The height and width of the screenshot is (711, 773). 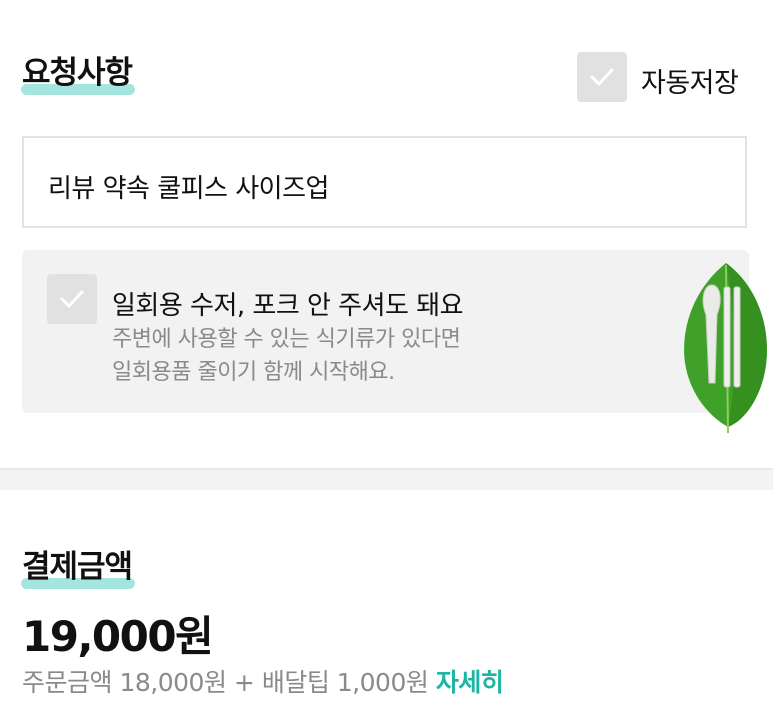 I want to click on payment-title-text: 결제금액, so click(x=77, y=567).